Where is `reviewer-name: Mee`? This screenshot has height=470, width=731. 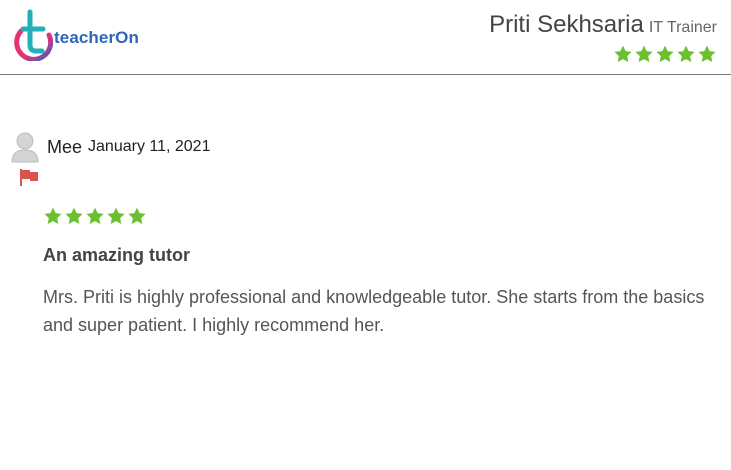 reviewer-name: Mee is located at coordinates (65, 146).